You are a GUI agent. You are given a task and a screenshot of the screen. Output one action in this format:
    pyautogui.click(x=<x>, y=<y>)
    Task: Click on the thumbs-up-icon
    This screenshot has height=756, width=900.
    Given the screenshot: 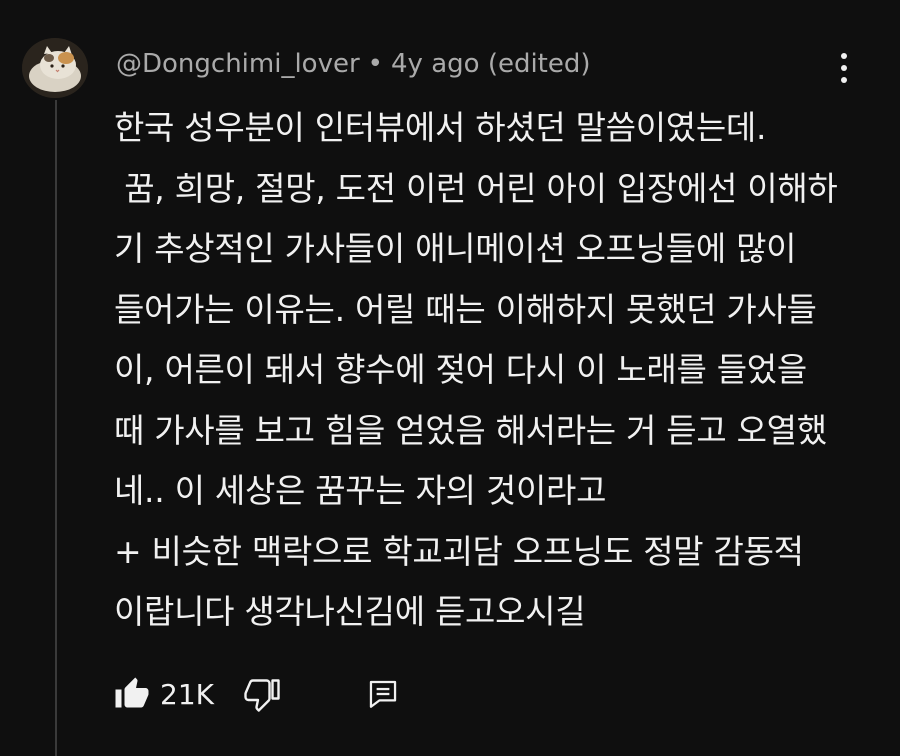 What is the action you would take?
    pyautogui.click(x=132, y=692)
    